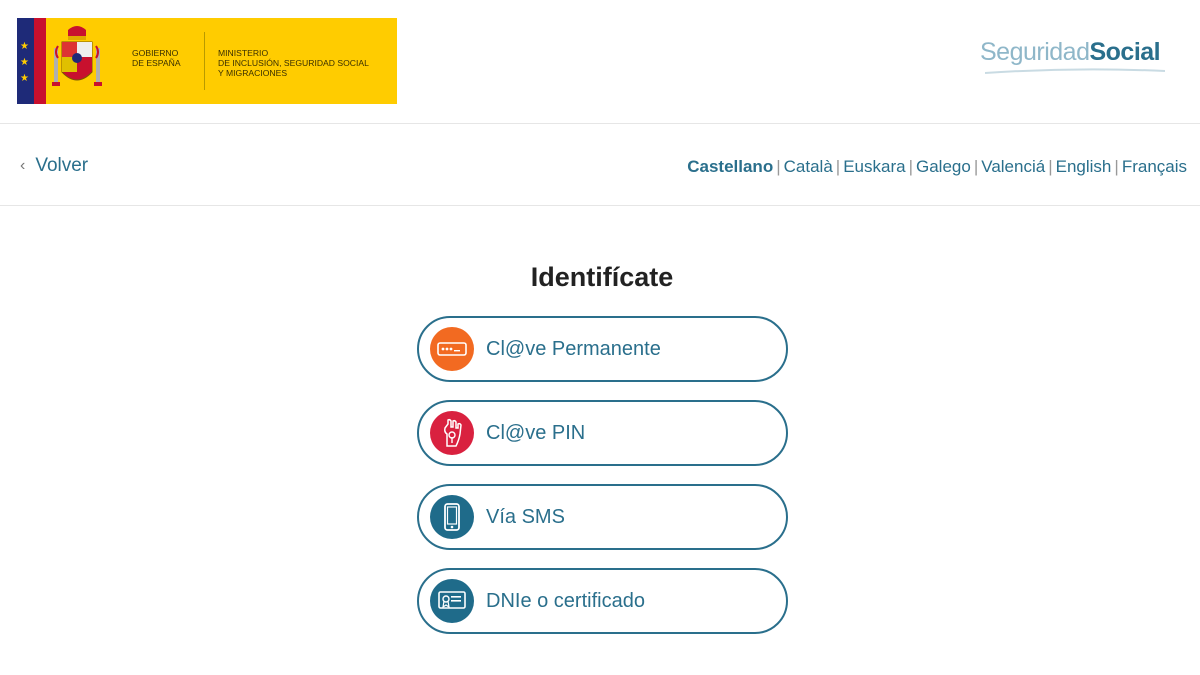 The width and height of the screenshot is (1200, 675). I want to click on brand-swoosh, so click(1075, 71).